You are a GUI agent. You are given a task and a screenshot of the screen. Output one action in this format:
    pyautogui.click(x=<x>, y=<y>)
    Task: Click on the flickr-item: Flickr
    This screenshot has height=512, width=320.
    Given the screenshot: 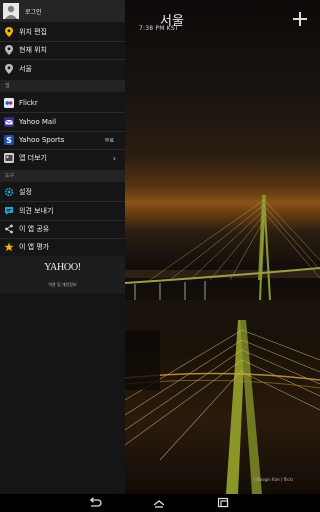 What is the action you would take?
    pyautogui.click(x=62, y=103)
    